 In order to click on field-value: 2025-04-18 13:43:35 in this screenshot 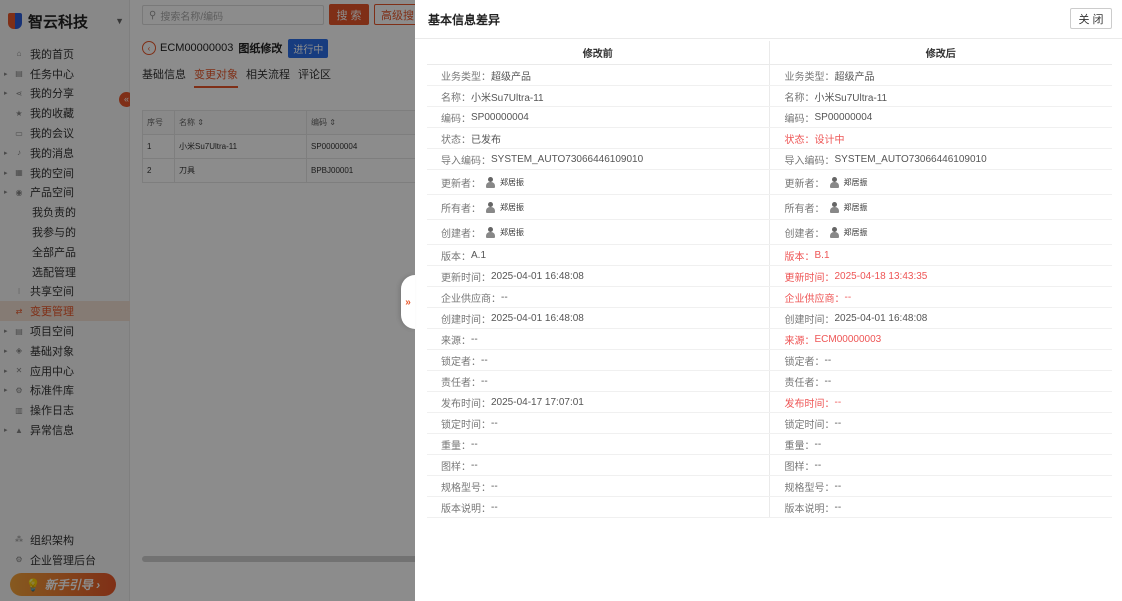, I will do `click(881, 276)`.